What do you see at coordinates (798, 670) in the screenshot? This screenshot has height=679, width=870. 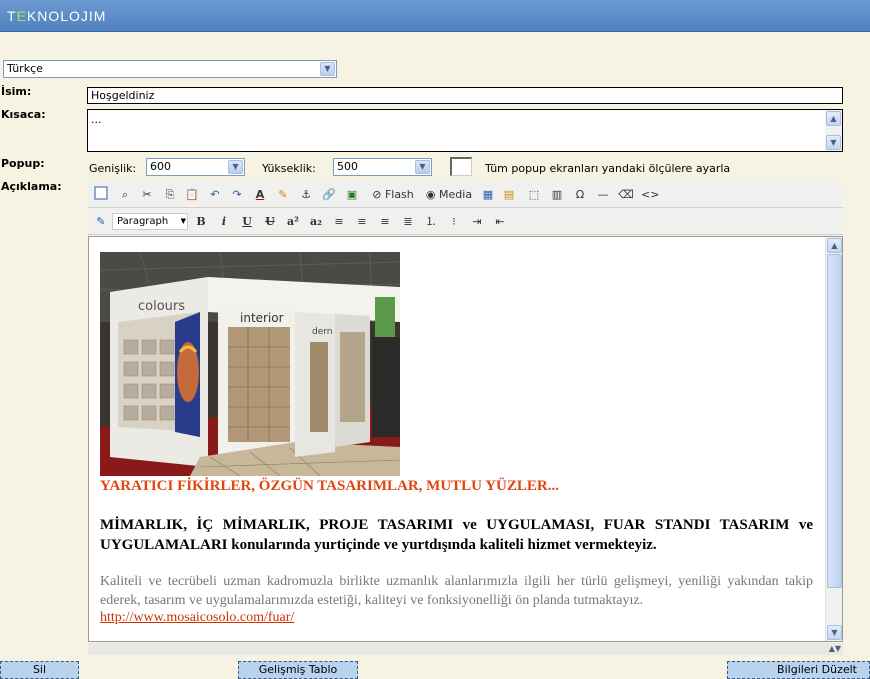 I see `bilgileri-duzelt-button: Bilgileri Düzelt` at bounding box center [798, 670].